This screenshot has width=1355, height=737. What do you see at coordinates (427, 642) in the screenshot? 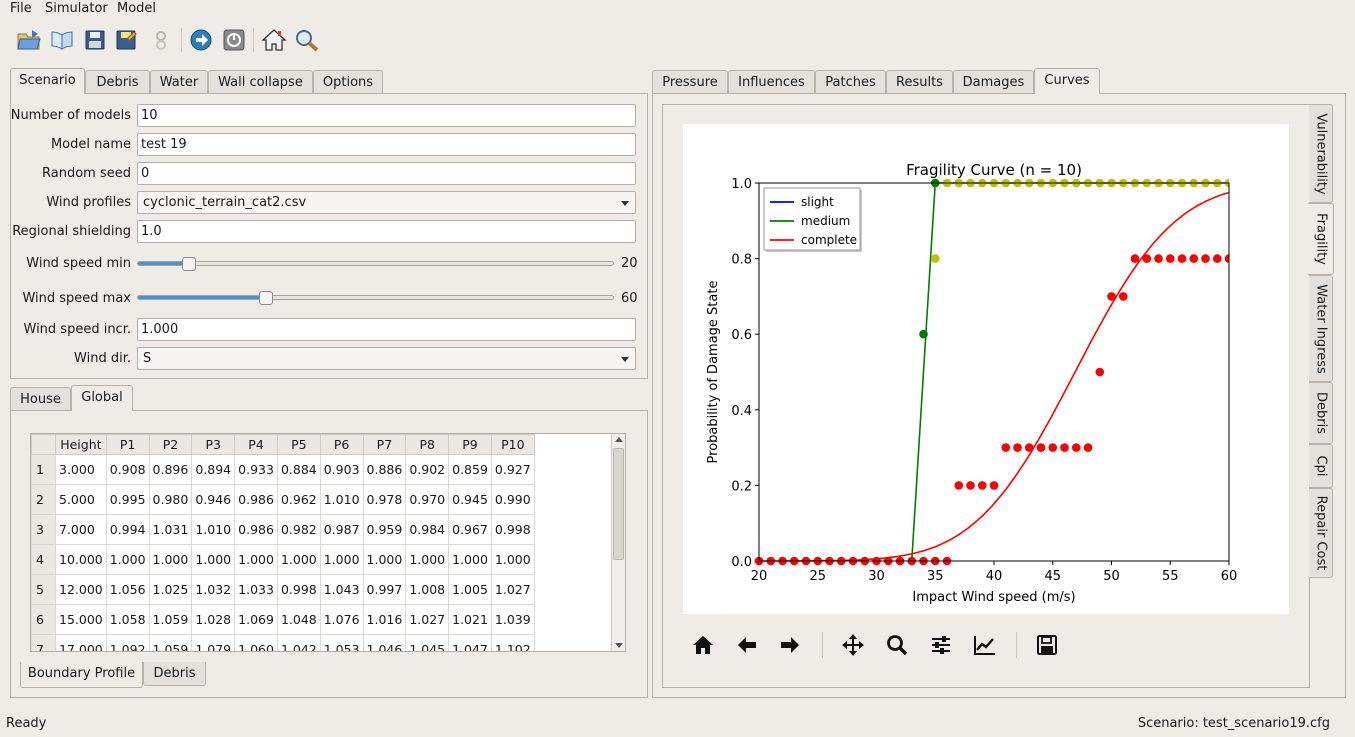
I see `table-cell: 1.045` at bounding box center [427, 642].